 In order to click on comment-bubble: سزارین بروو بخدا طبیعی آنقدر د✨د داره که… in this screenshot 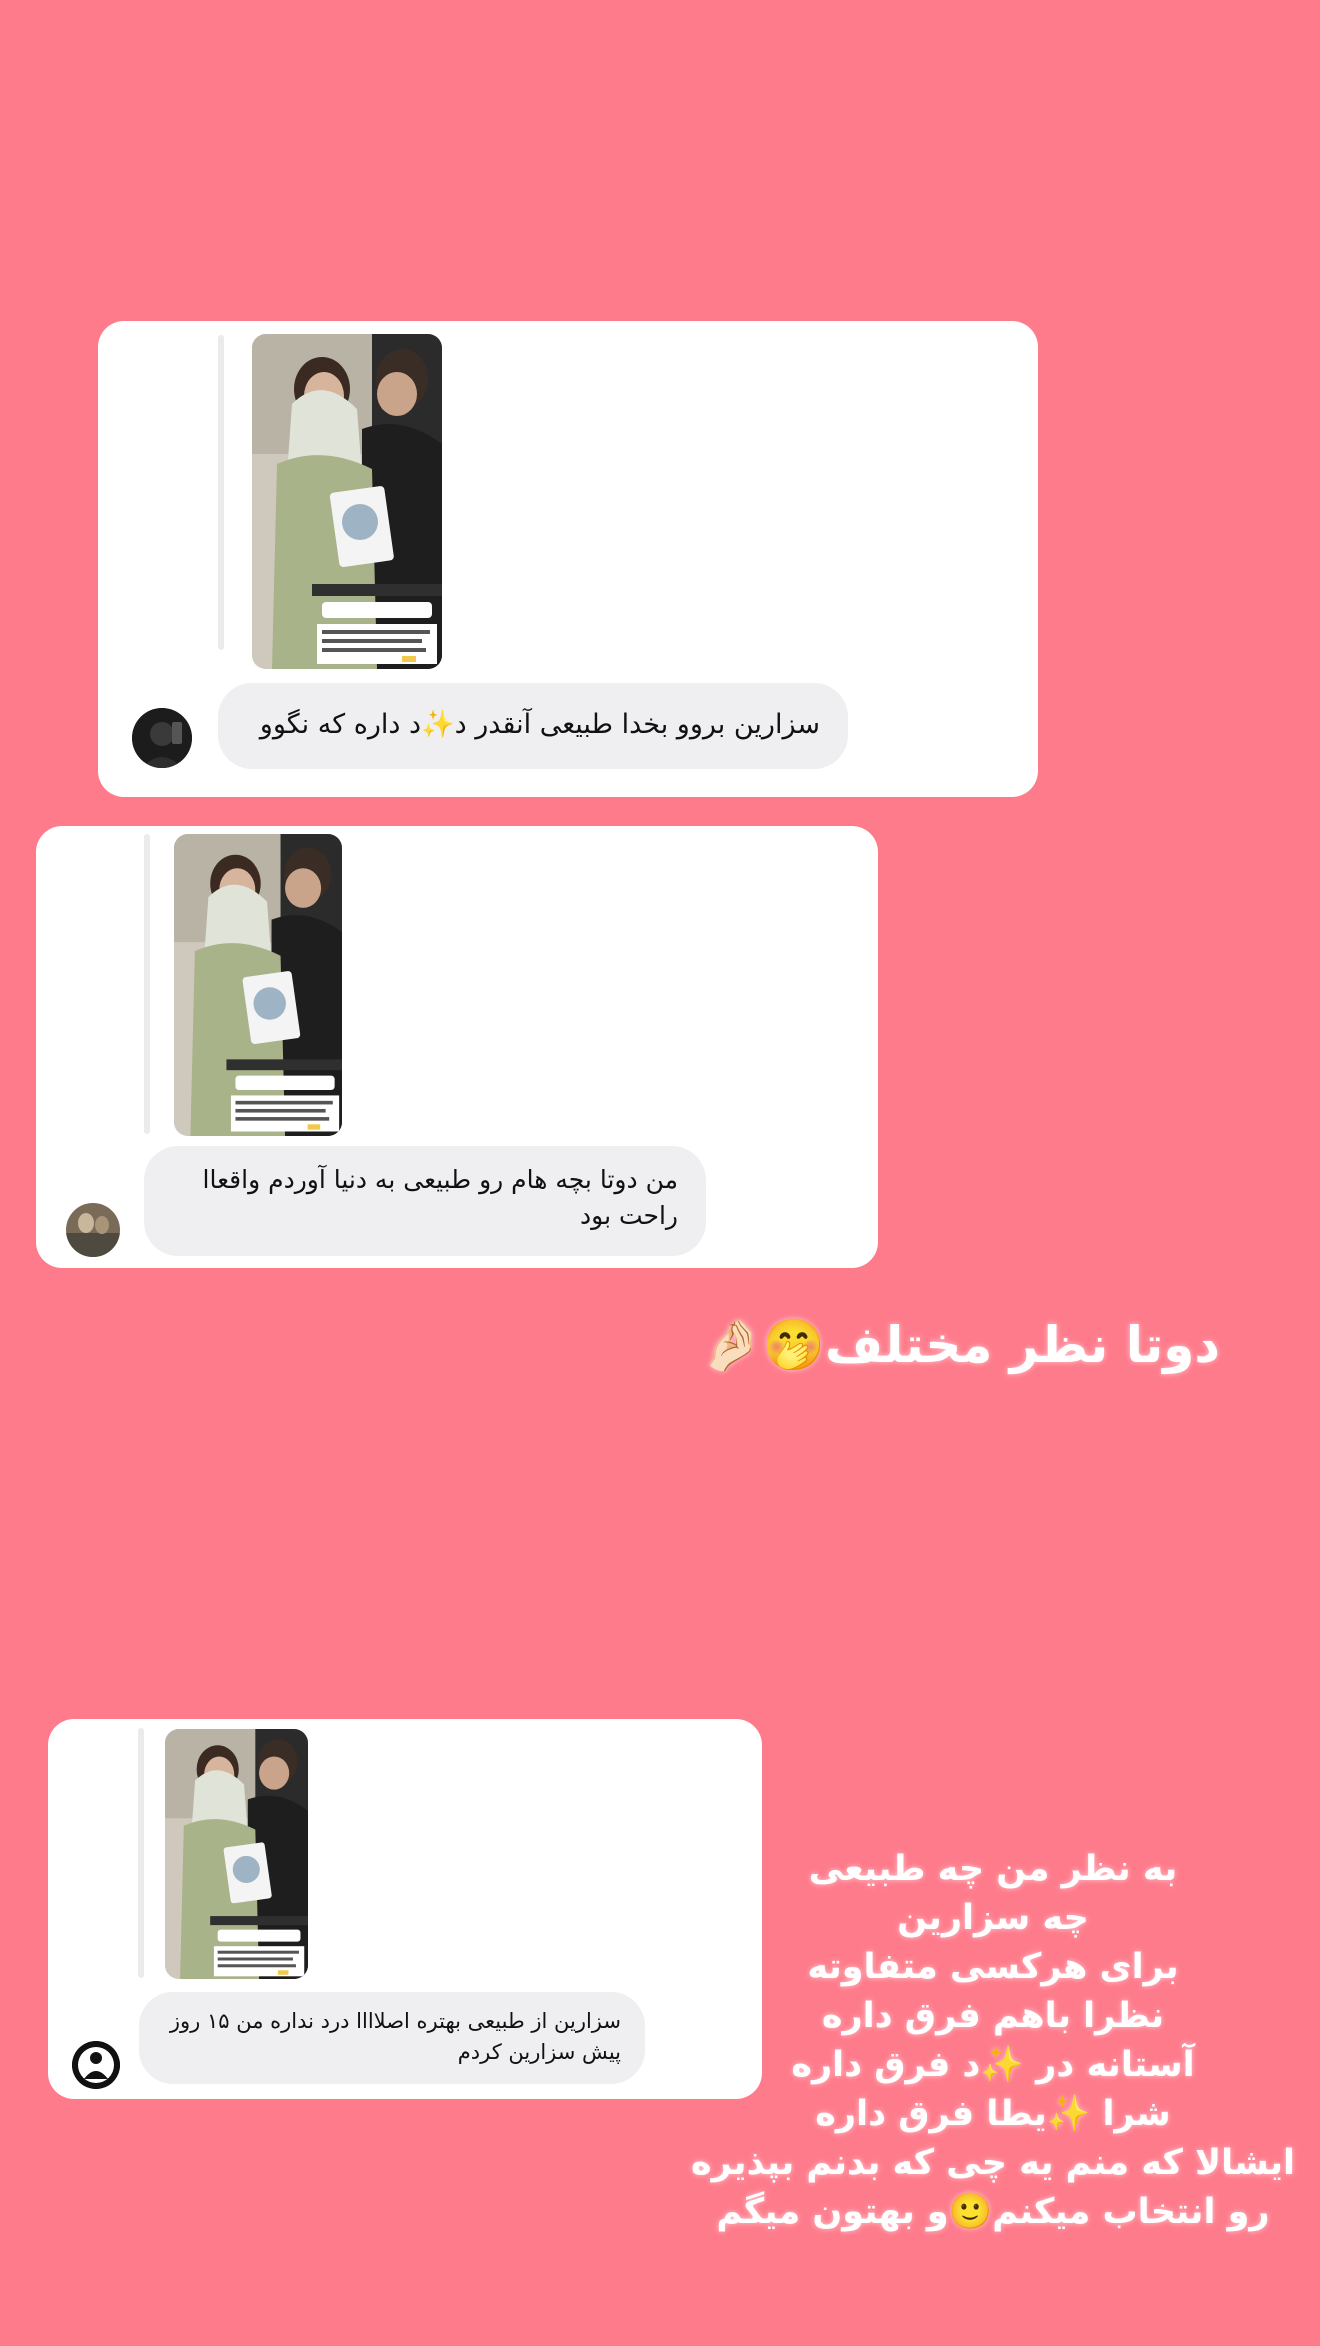, I will do `click(533, 726)`.